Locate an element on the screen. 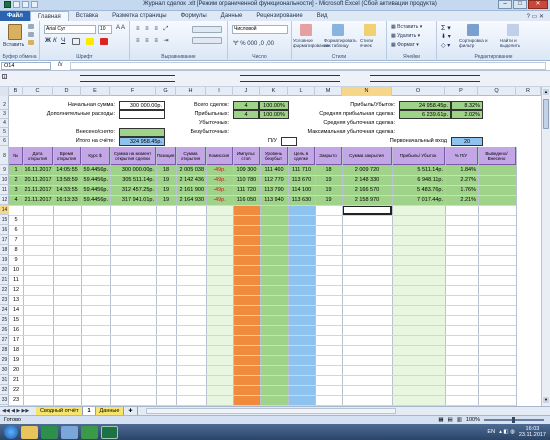 The image size is (550, 440). scroll-up-icon: ▲ is located at coordinates (546, 92).